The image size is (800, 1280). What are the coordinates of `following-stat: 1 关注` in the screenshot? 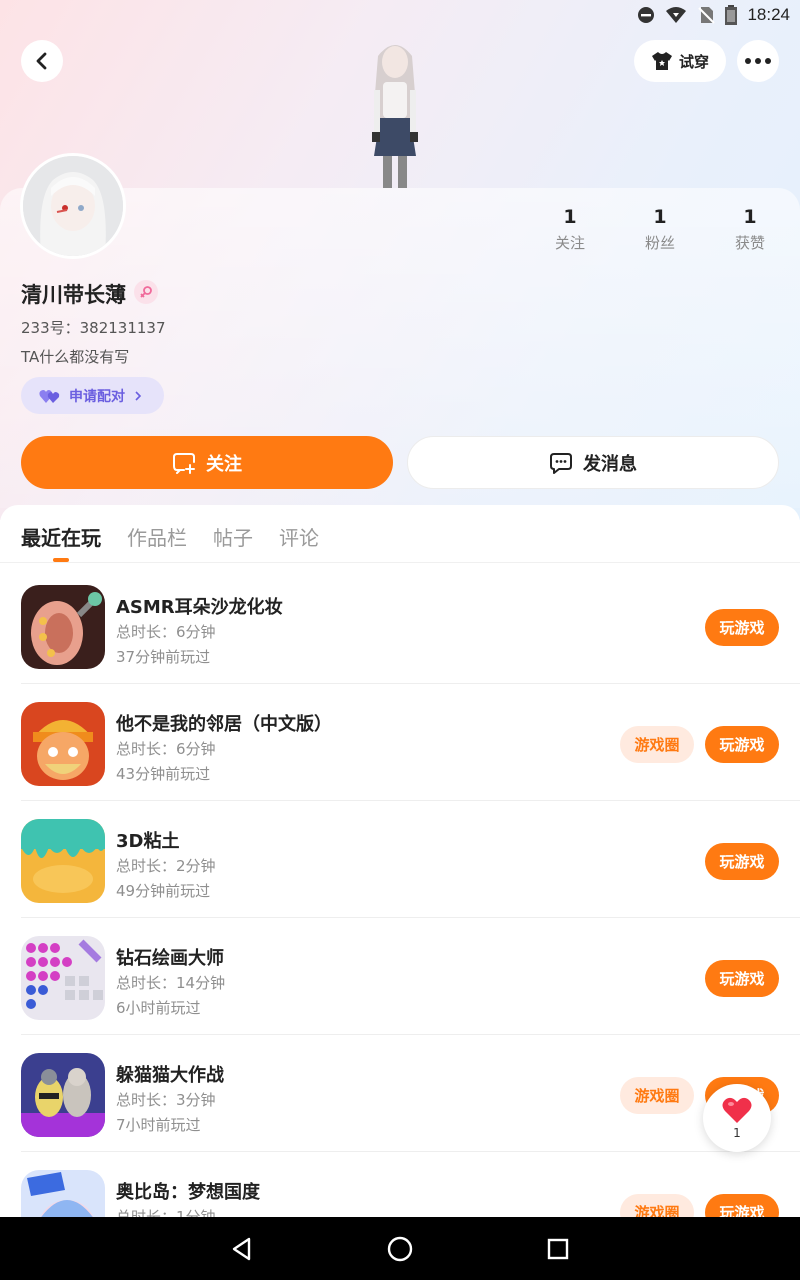 It's located at (570, 229).